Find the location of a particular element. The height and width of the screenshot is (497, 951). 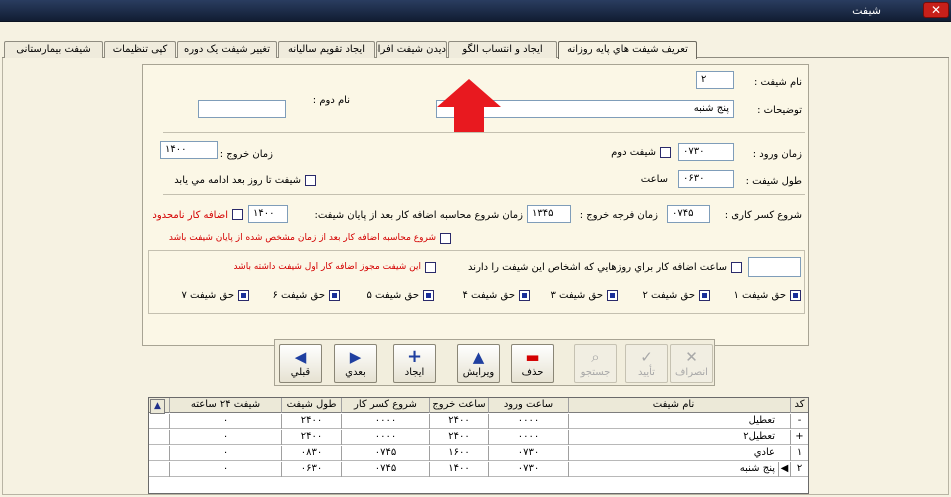

shift-right-3-checkbox is located at coordinates (612, 295).